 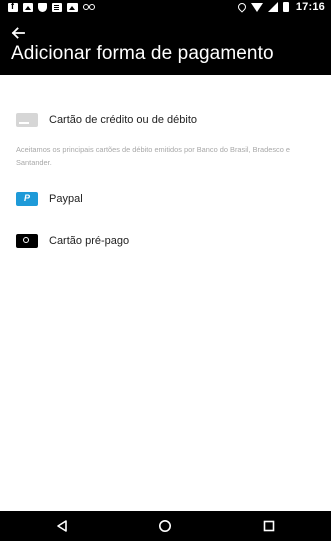 What do you see at coordinates (89, 7) in the screenshot?
I see `voicemail-icon` at bounding box center [89, 7].